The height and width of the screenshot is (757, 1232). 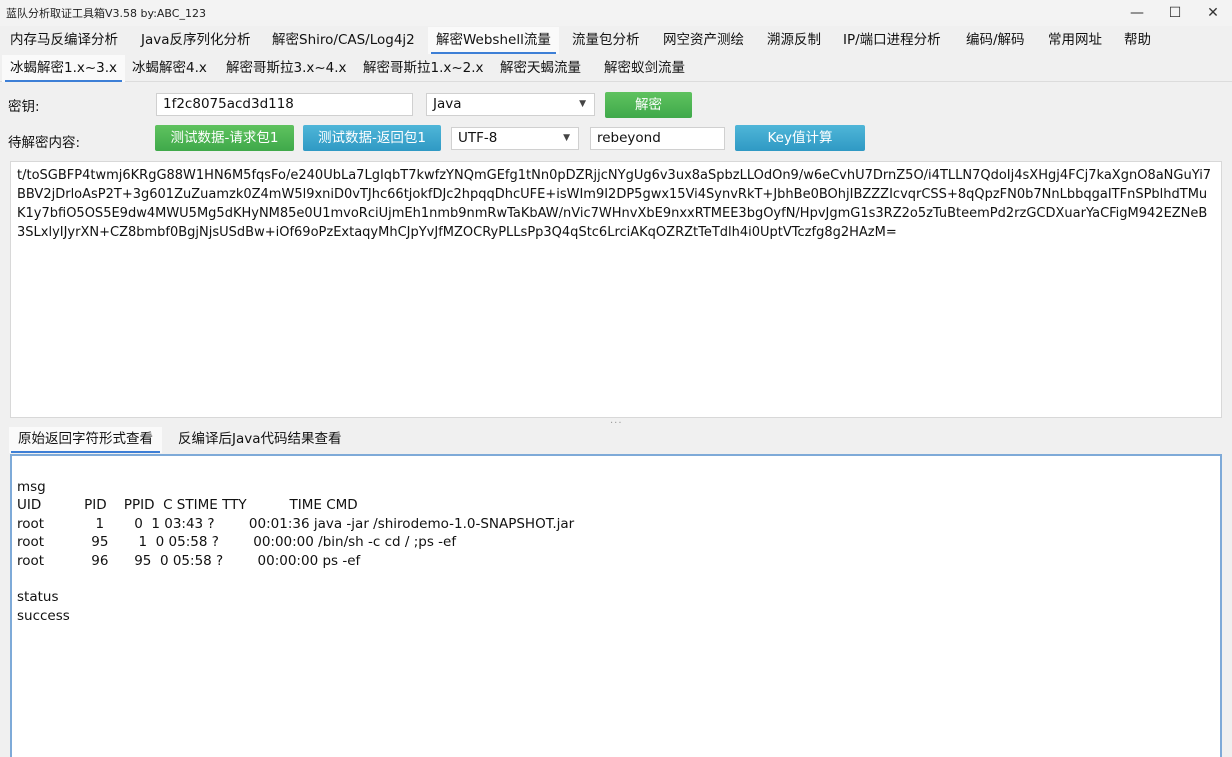 What do you see at coordinates (616, 579) in the screenshot?
I see `result-line` at bounding box center [616, 579].